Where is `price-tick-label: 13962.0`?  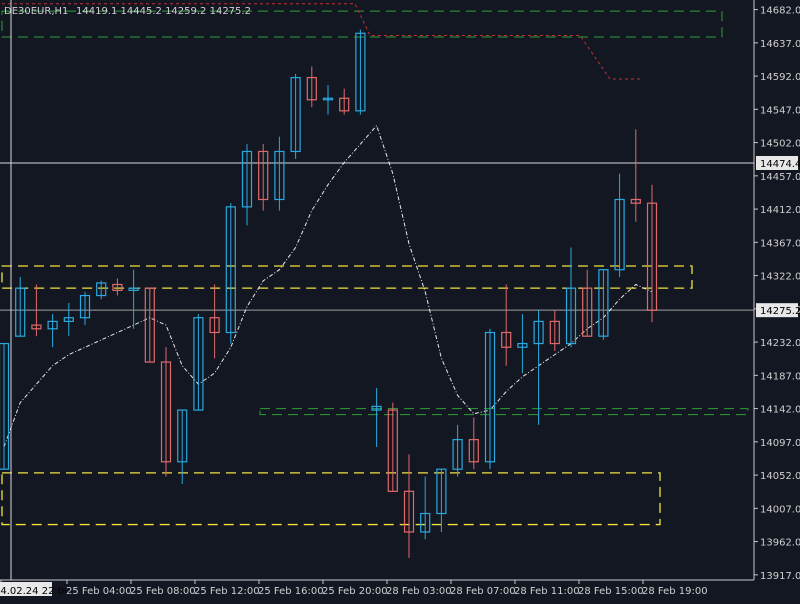 price-tick-label: 13962.0 is located at coordinates (780, 543).